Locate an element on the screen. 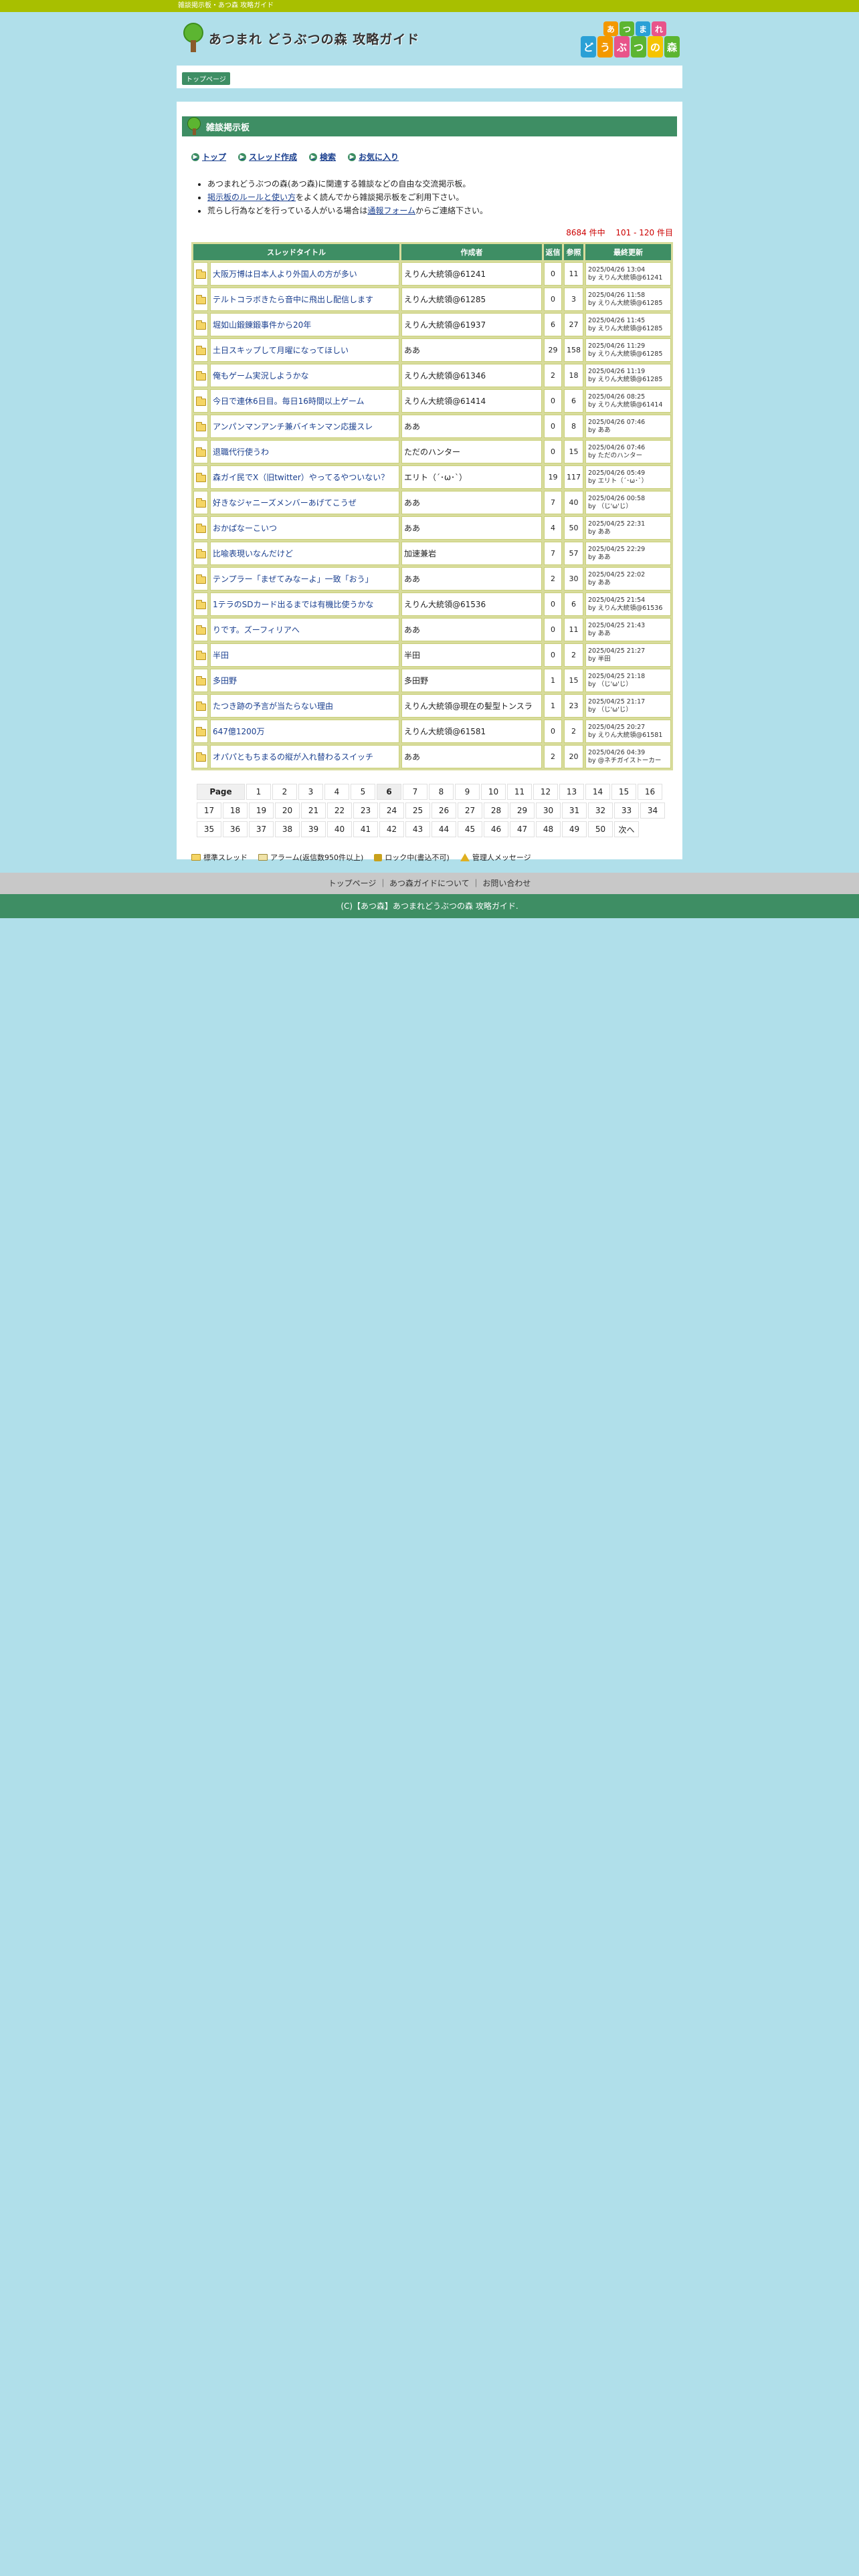  page-link: 12 is located at coordinates (545, 792).